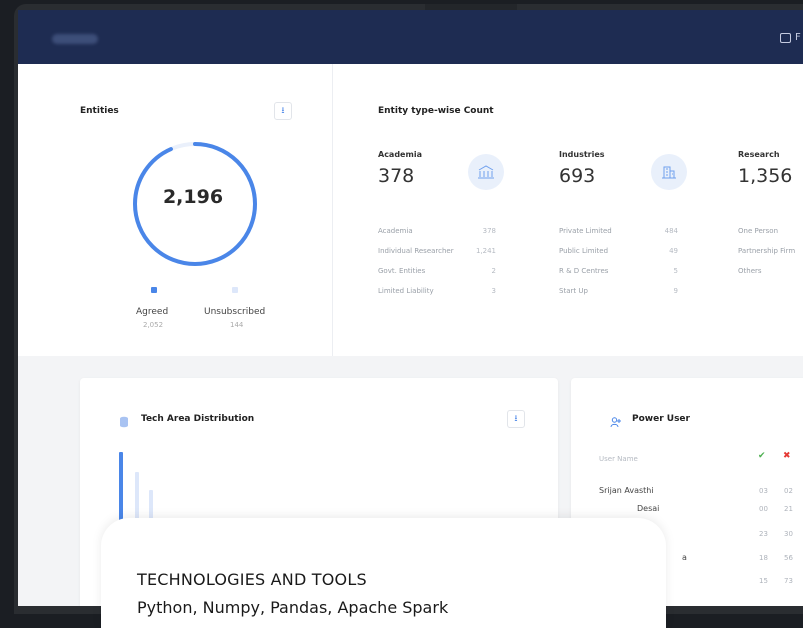 This screenshot has width=803, height=628. I want to click on feedback-label: F, so click(798, 37).